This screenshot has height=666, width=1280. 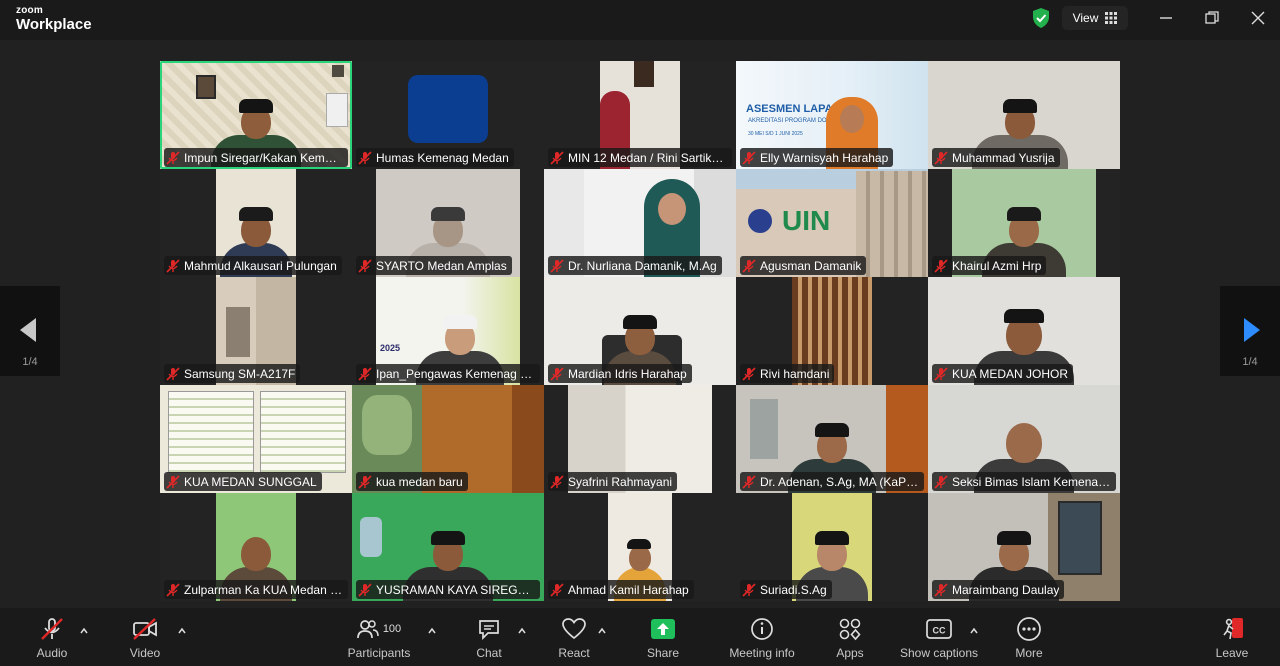 What do you see at coordinates (787, 373) in the screenshot?
I see `participant-name-tag: Rivi hamdani` at bounding box center [787, 373].